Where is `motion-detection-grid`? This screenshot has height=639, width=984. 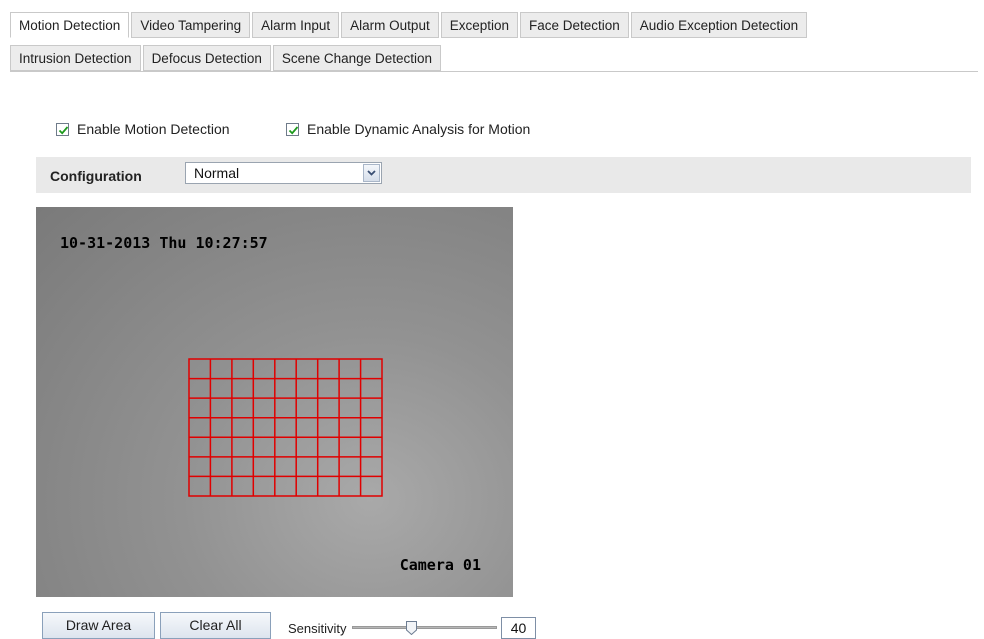 motion-detection-grid is located at coordinates (285, 428).